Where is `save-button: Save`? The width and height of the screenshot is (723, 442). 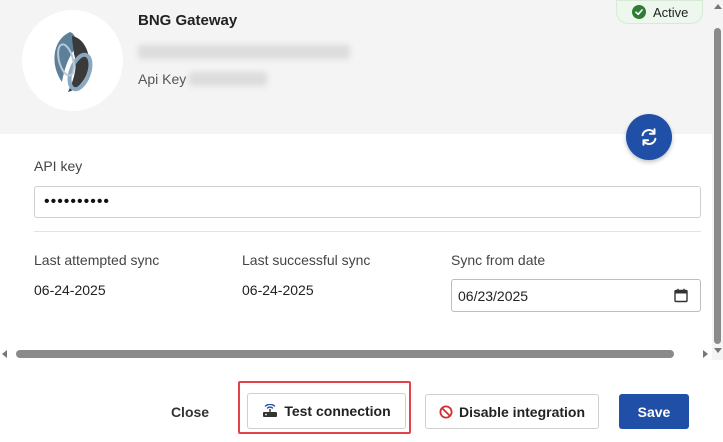 save-button: Save is located at coordinates (654, 411).